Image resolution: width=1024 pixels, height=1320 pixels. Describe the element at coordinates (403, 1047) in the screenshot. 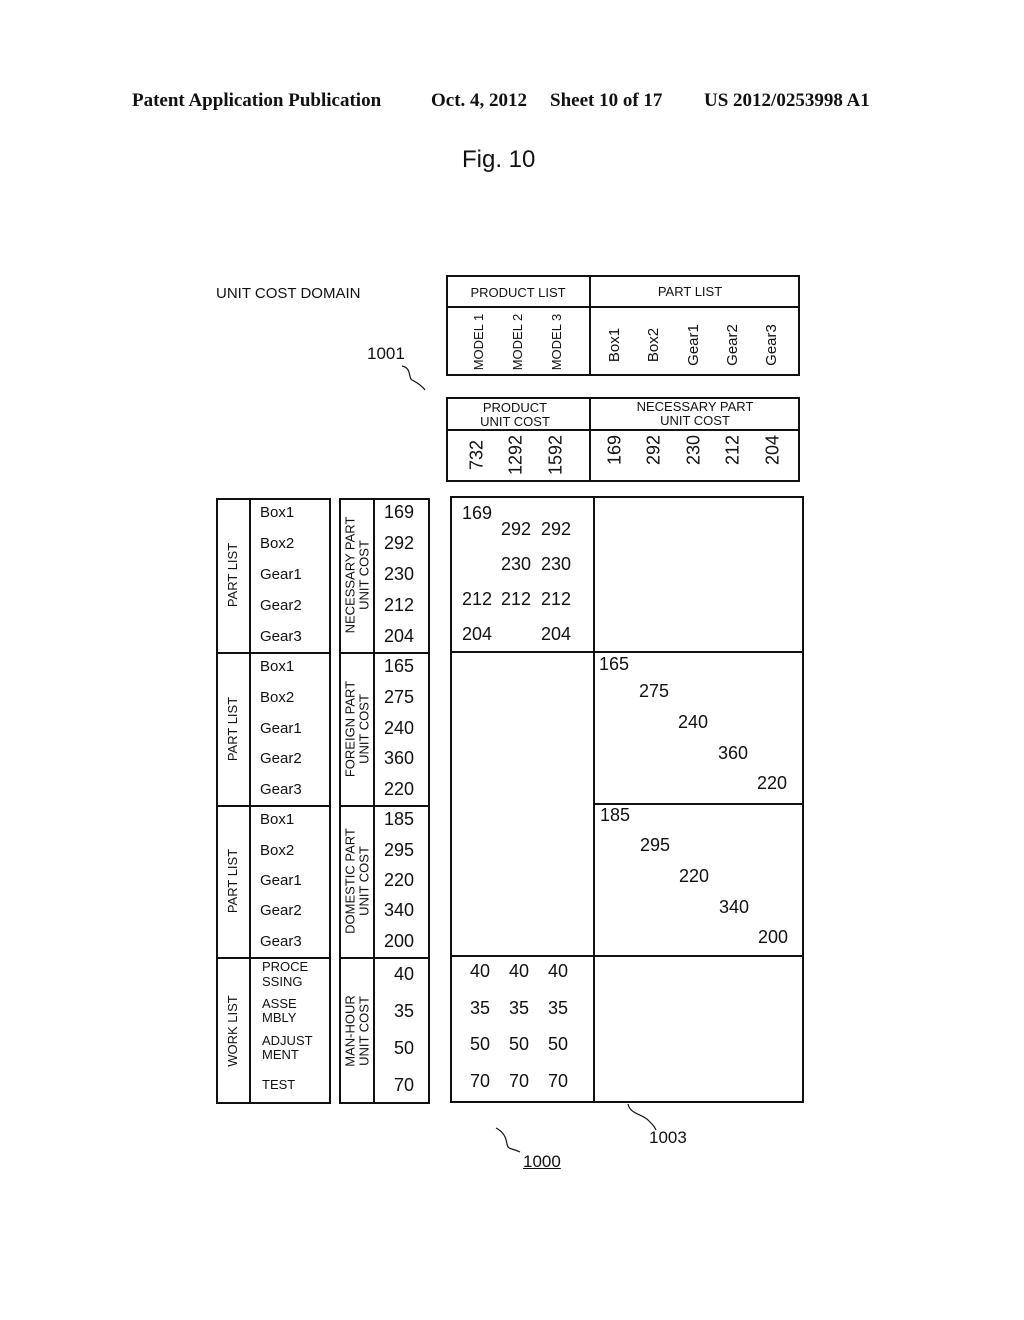

I see `unit-cost-value: 50` at that location.